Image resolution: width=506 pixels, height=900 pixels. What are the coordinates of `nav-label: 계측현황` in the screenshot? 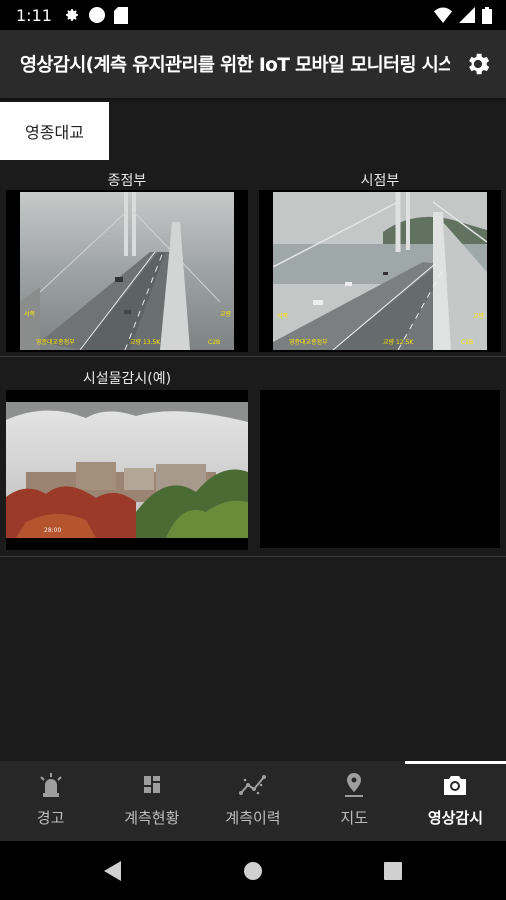 It's located at (152, 818).